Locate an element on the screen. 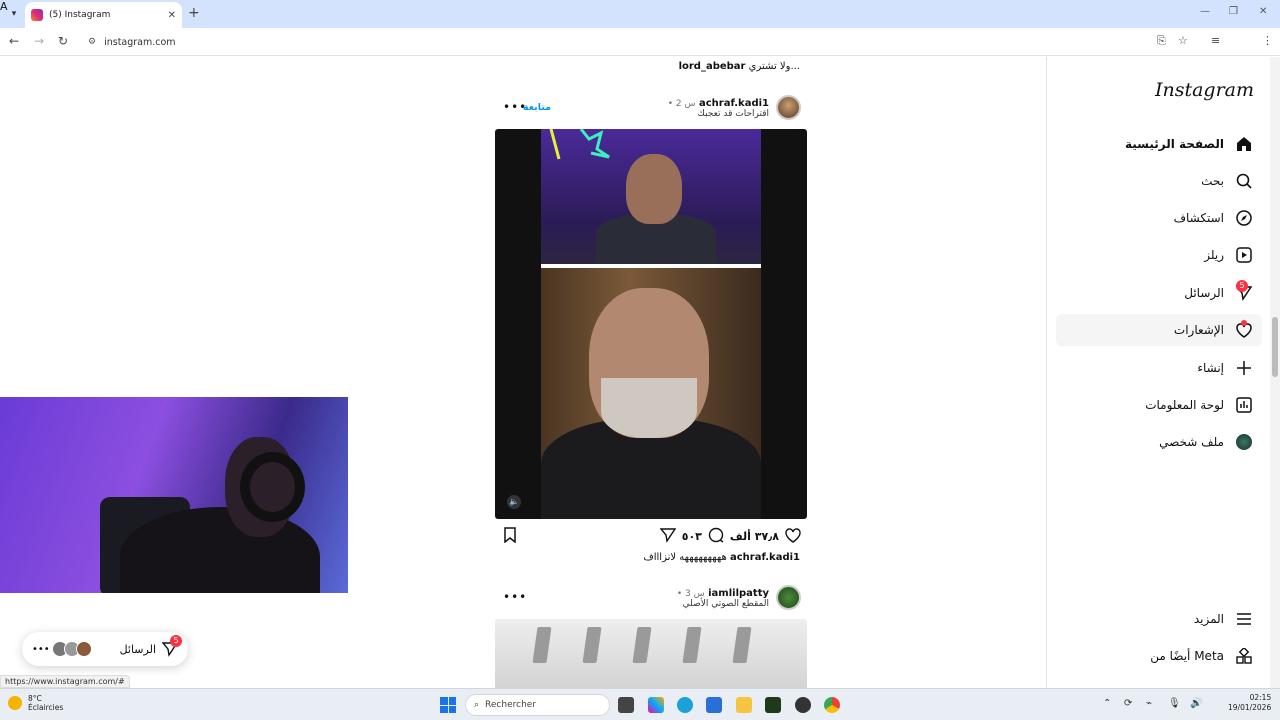 This screenshot has height=720, width=1280. messages-icon: 5 is located at coordinates (171, 646).